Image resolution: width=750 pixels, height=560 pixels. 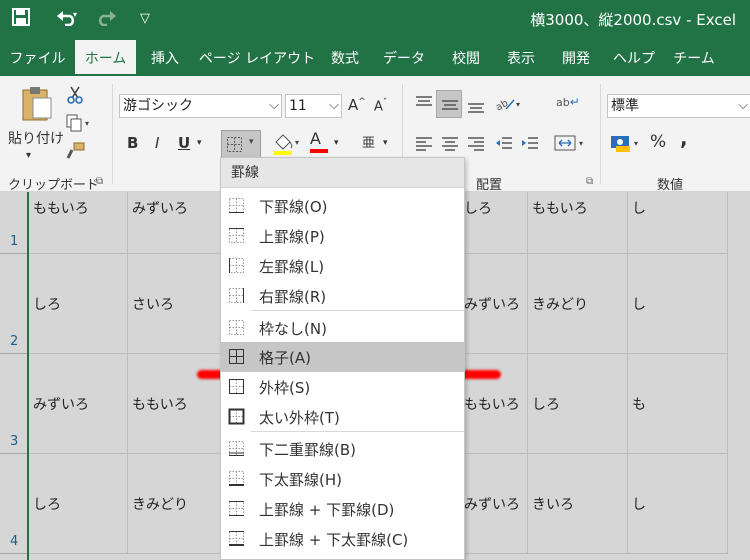 I want to click on paste-icon, so click(x=37, y=106).